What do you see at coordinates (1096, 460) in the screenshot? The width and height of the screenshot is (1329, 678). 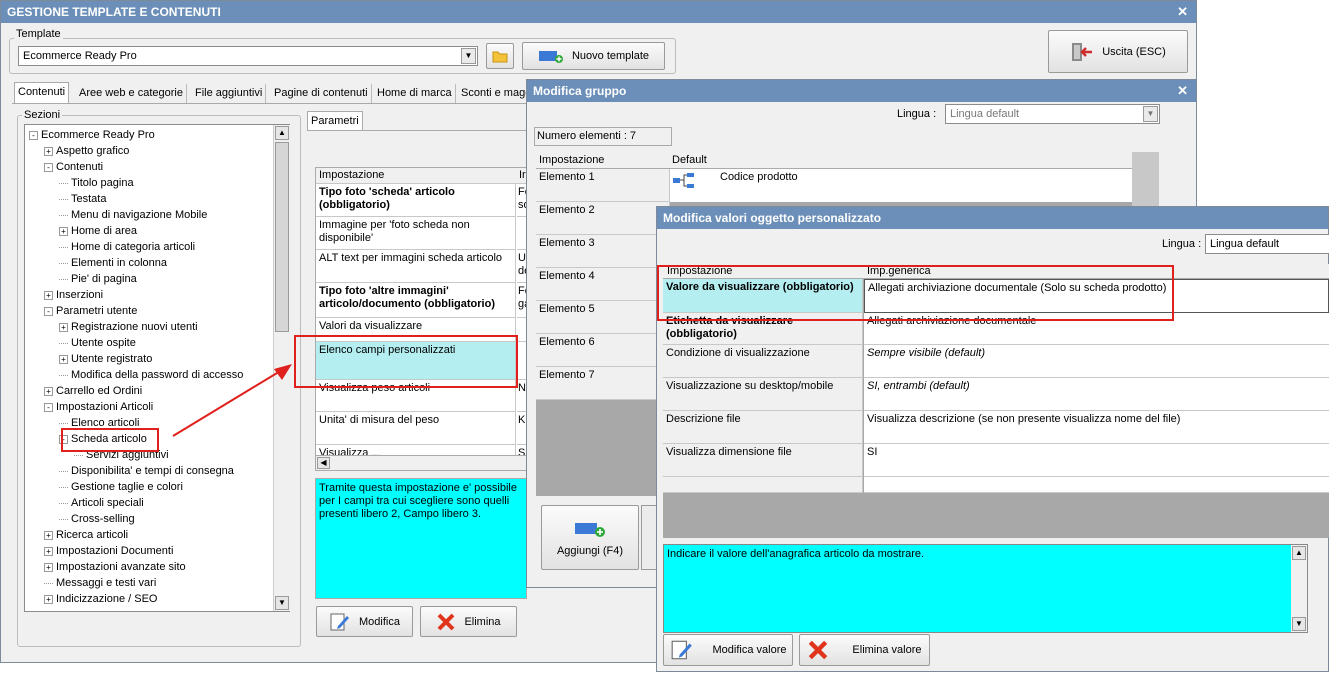 I see `custom-setting-value: SI` at bounding box center [1096, 460].